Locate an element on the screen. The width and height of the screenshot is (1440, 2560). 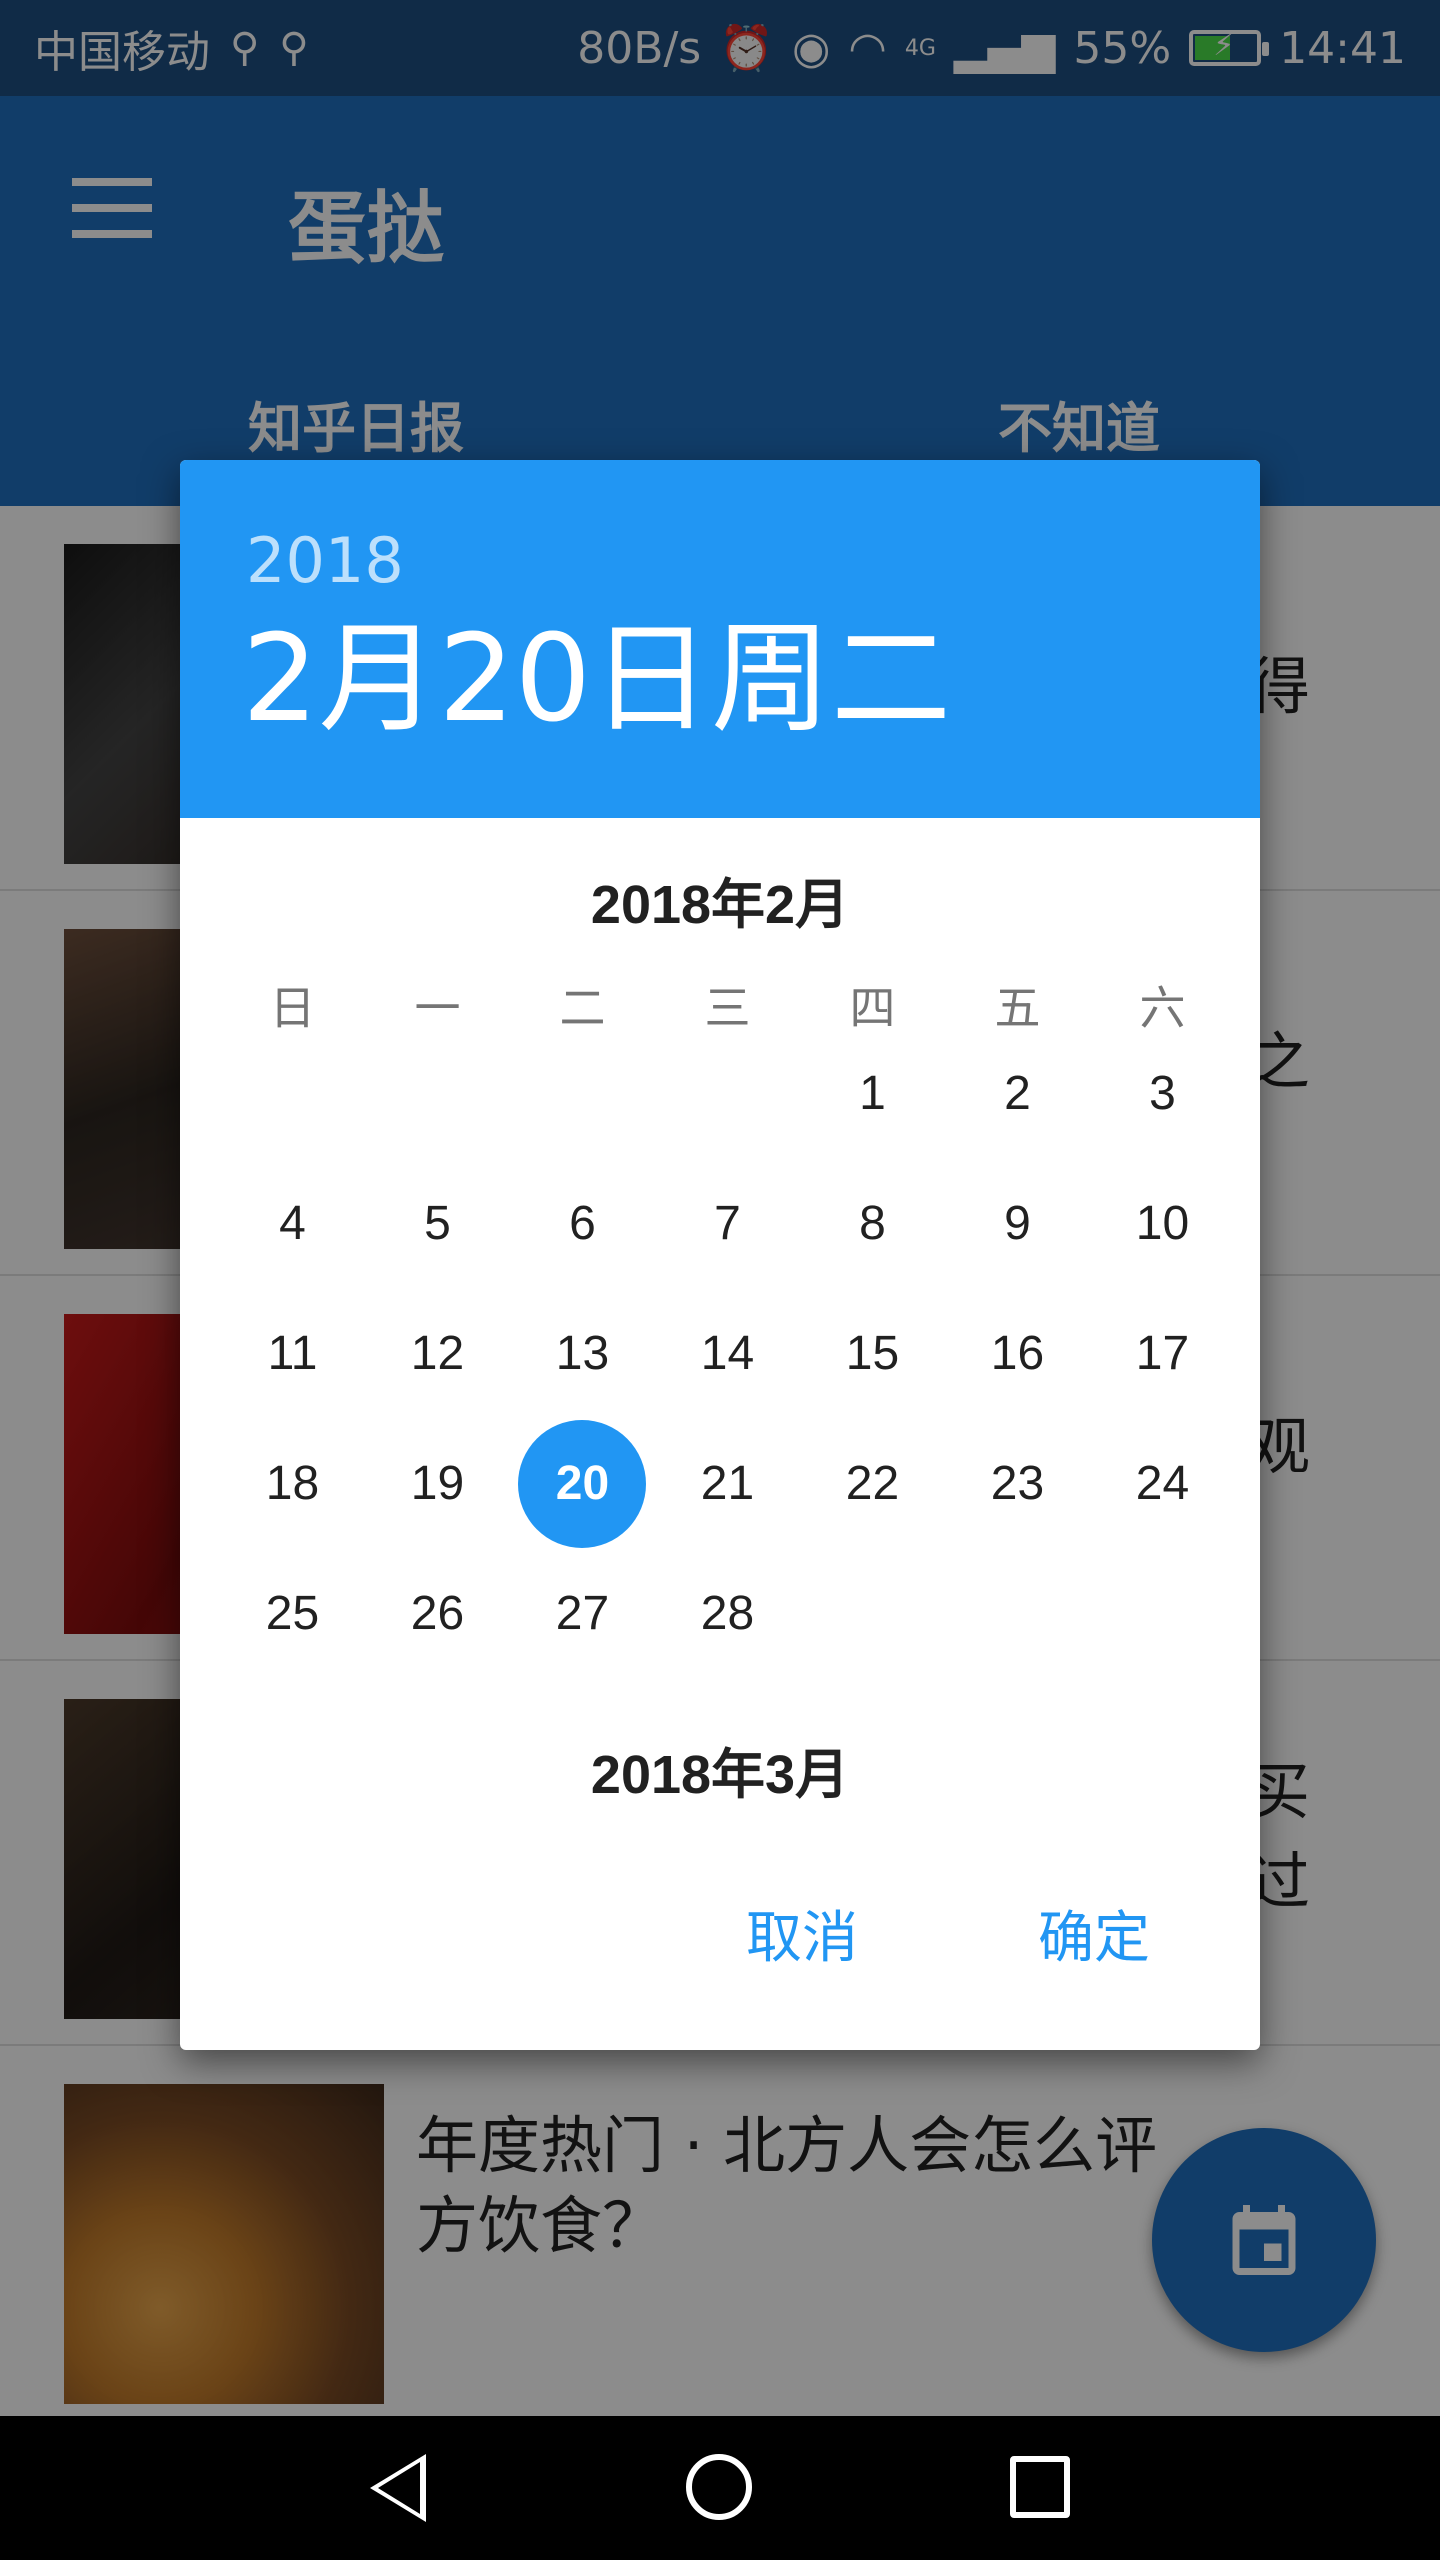
day-cell: 15 is located at coordinates (872, 1353).